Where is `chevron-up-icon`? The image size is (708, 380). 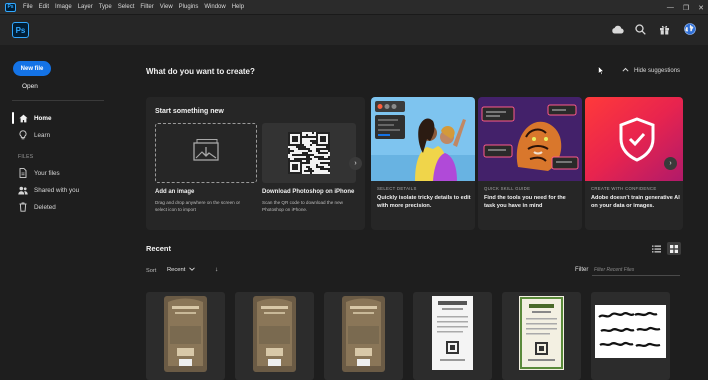
chevron-up-icon is located at coordinates (625, 70).